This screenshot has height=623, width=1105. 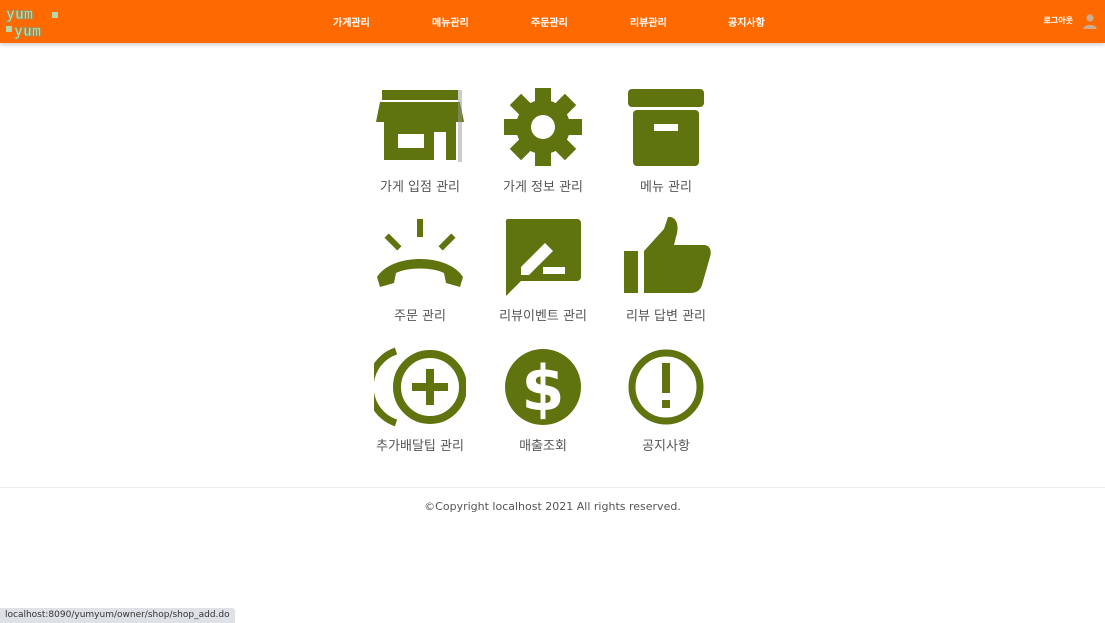 I want to click on store-icon, so click(x=420, y=129).